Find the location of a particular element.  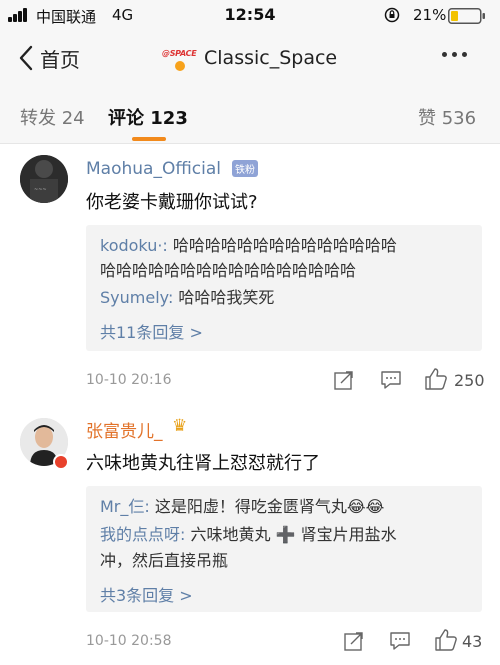

avatar: ~~~ is located at coordinates (44, 179).